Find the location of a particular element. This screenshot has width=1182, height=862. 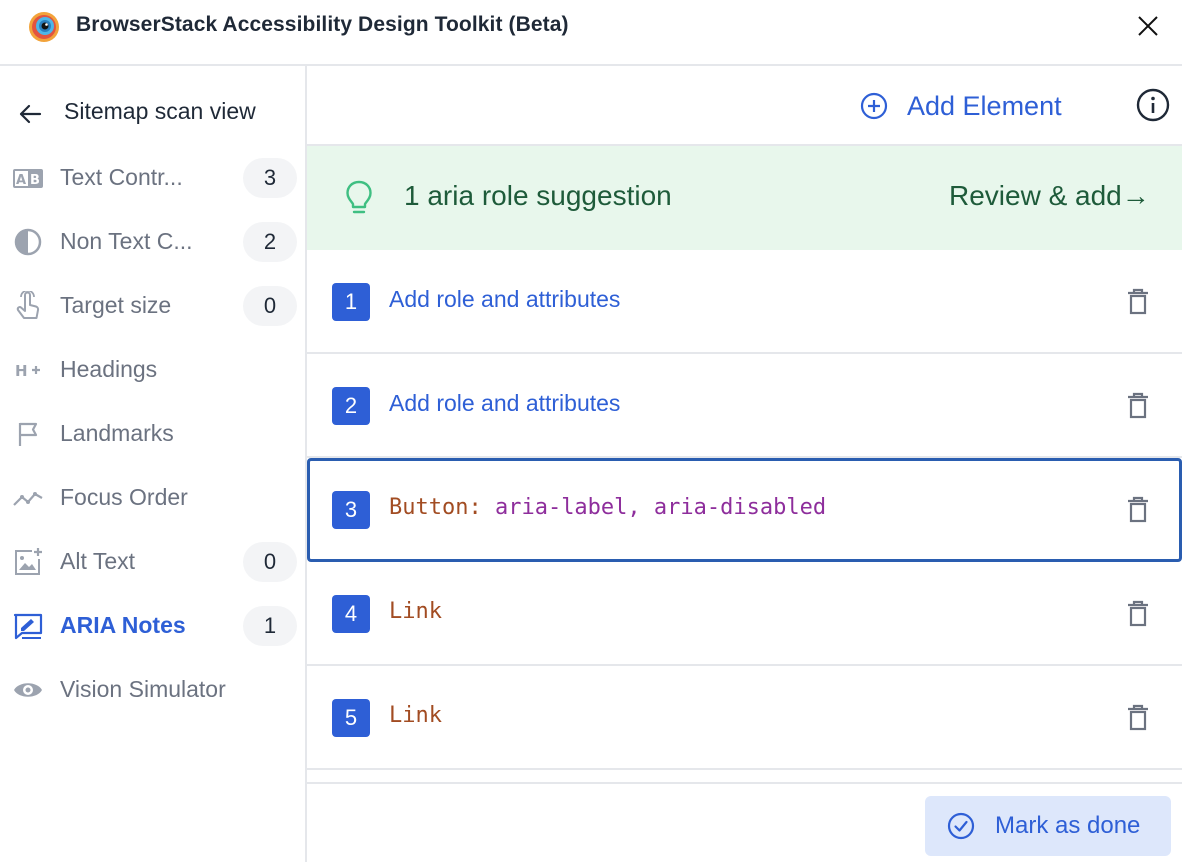

suggestion-text: 1 aria role suggestion is located at coordinates (538, 195).